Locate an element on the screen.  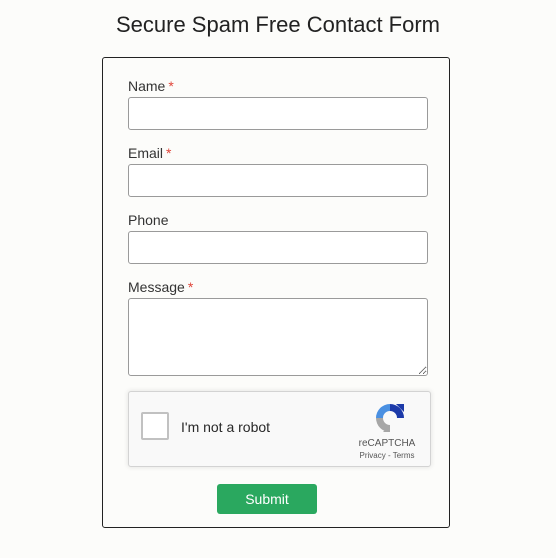
message-label-text: Message is located at coordinates (156, 287).